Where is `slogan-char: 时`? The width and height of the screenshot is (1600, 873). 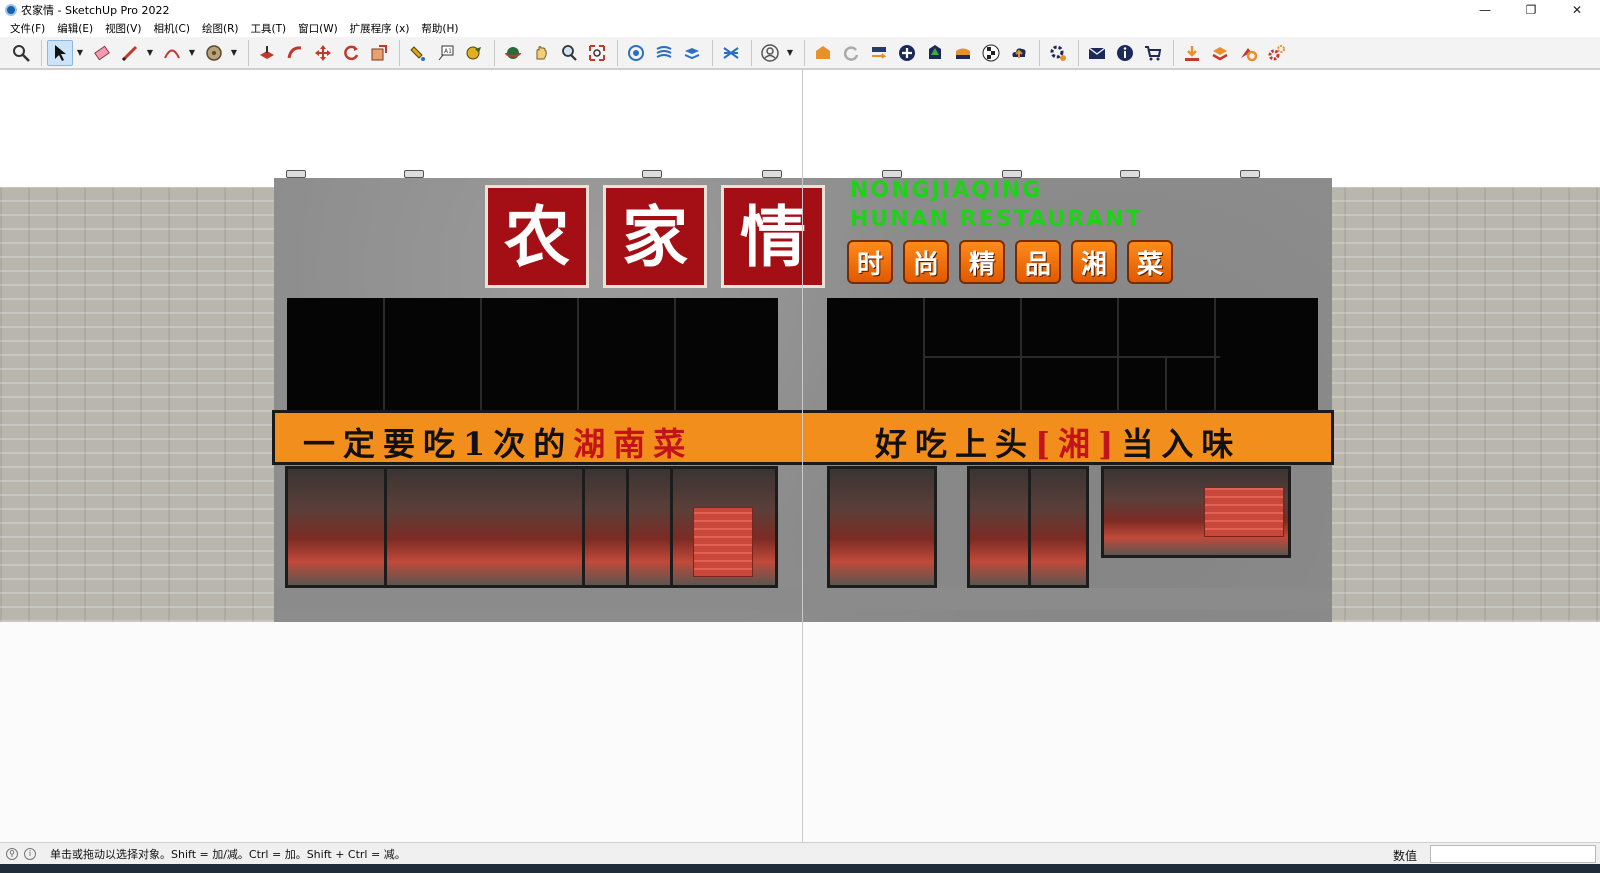
slogan-char: 时 is located at coordinates (869, 264).